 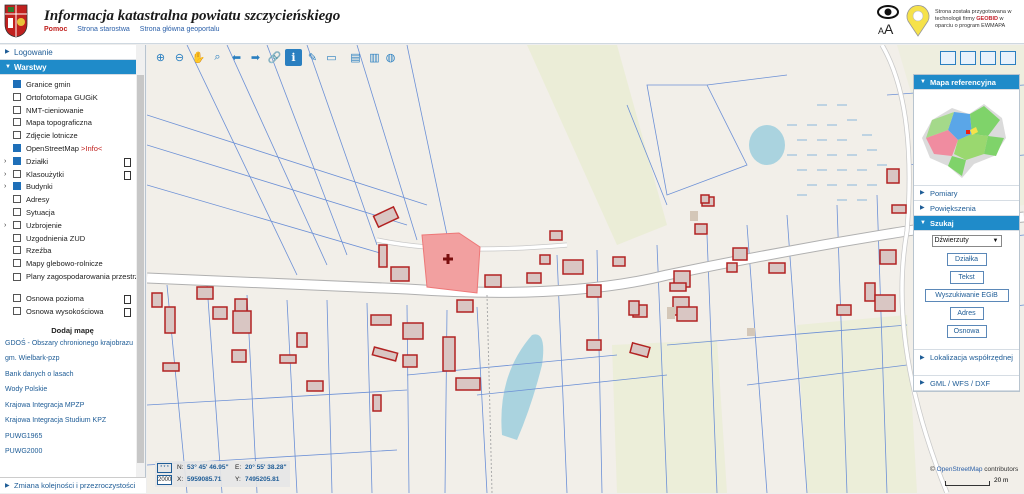 I want to click on layer-row: Mapy glebowo-rolnicze, so click(x=72, y=264).